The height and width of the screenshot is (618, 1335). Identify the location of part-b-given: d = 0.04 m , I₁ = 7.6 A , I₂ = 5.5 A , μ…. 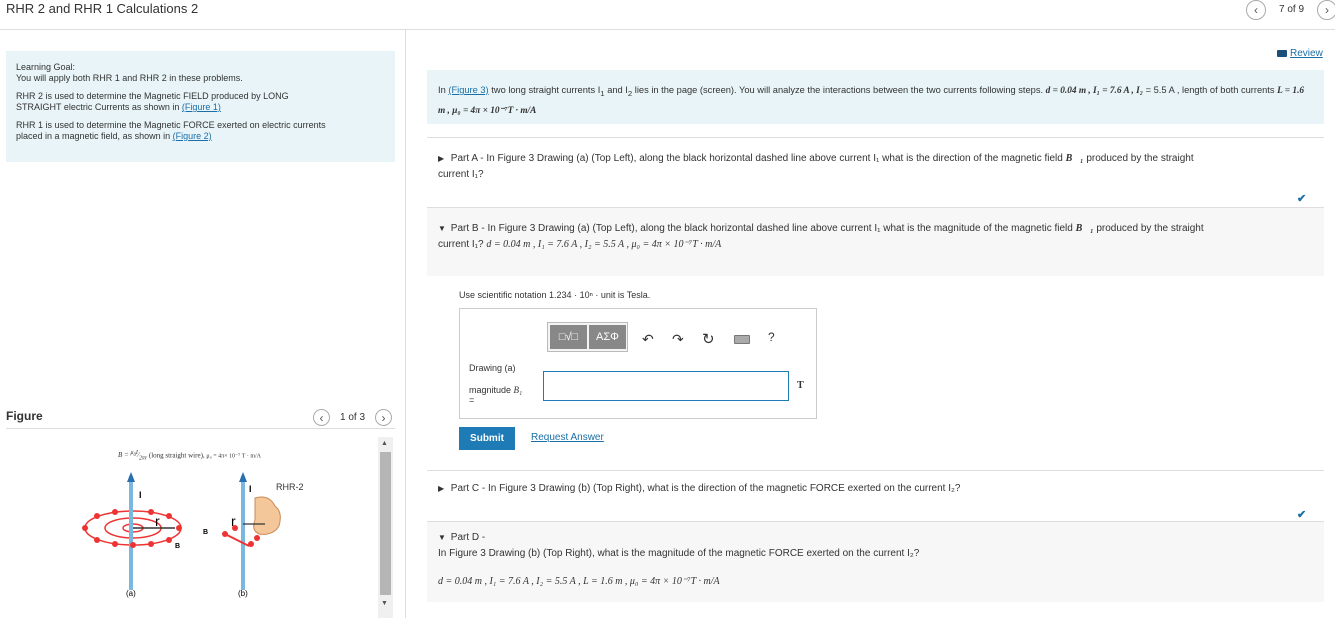
(604, 244).